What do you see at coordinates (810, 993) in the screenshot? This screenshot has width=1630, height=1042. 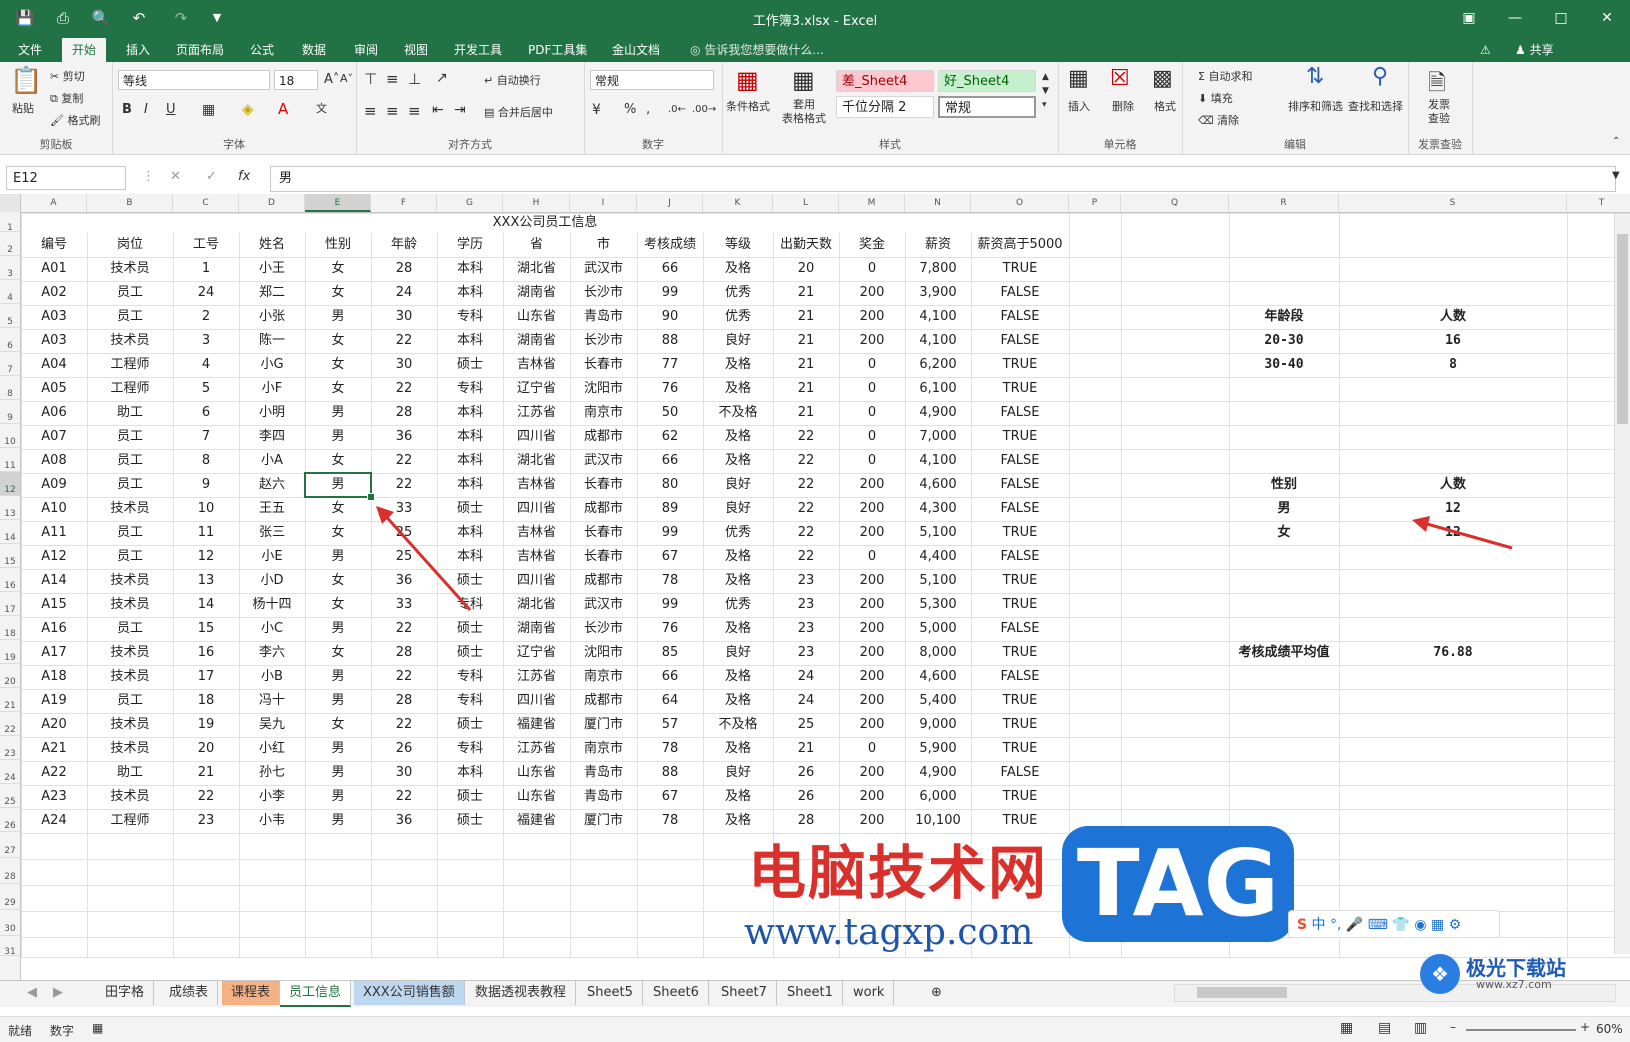 I see `sheet-tab: Sheet1` at bounding box center [810, 993].